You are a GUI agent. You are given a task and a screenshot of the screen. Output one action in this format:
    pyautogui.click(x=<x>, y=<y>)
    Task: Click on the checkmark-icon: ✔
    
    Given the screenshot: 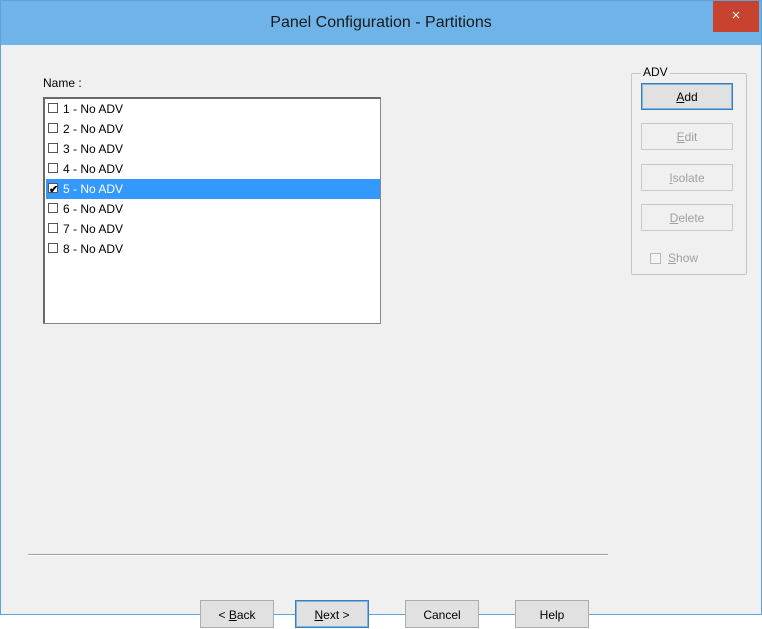 What is the action you would take?
    pyautogui.click(x=54, y=190)
    